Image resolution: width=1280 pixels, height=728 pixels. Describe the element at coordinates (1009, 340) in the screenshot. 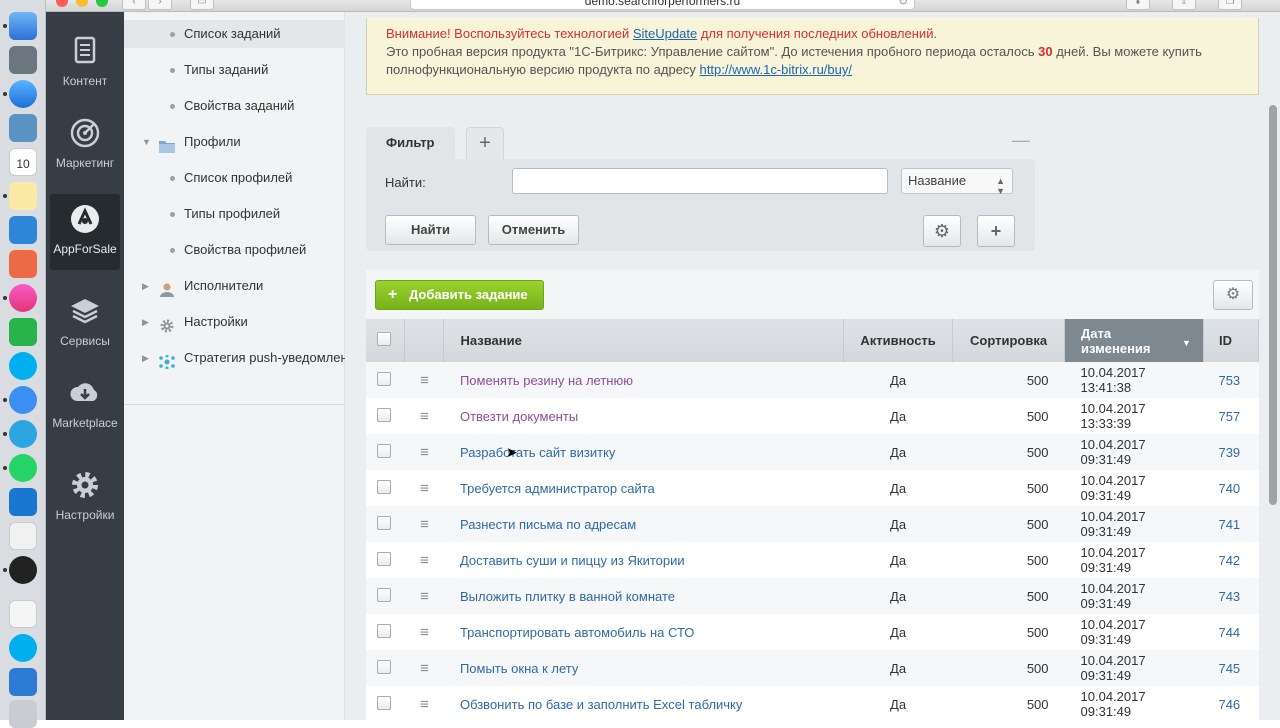

I see `column-header-sort: Сортировка` at that location.